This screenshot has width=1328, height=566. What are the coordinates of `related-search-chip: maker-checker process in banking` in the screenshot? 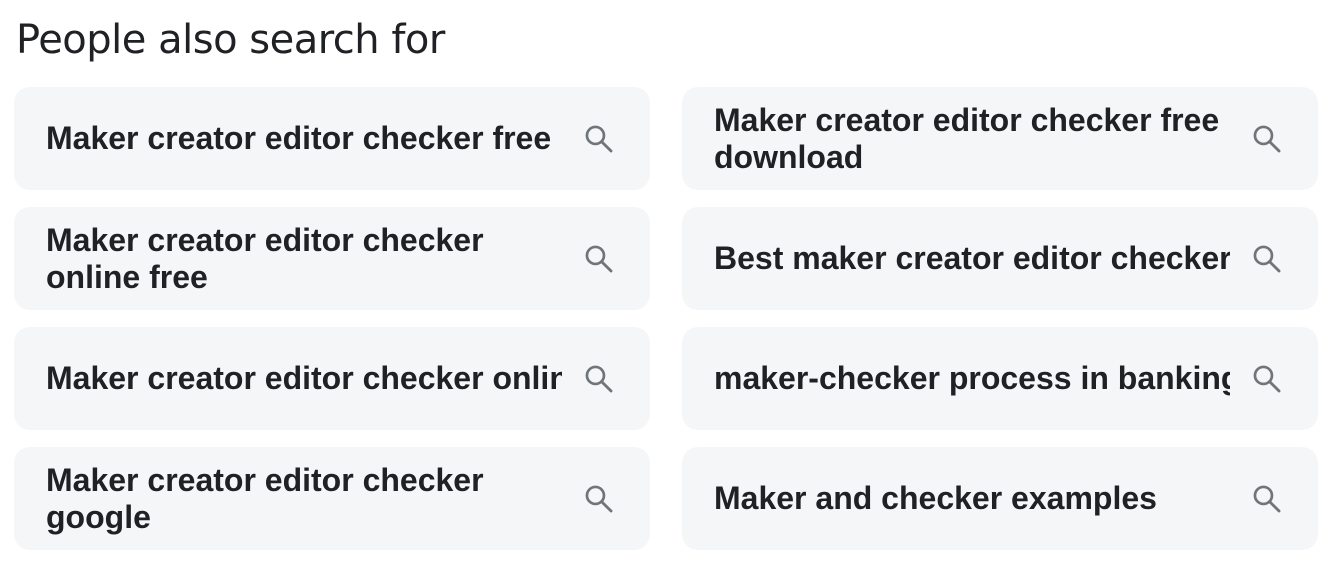 It's located at (1000, 378).